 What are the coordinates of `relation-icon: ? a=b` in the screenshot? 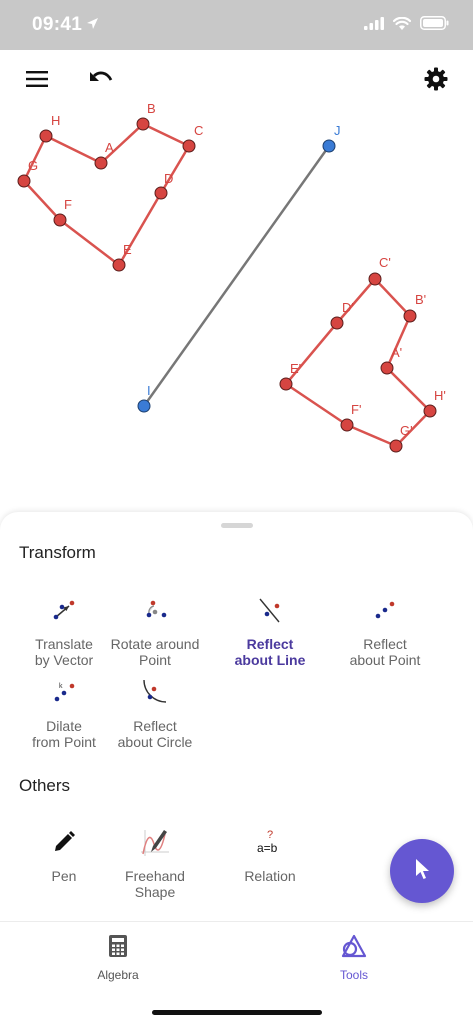 It's located at (270, 842).